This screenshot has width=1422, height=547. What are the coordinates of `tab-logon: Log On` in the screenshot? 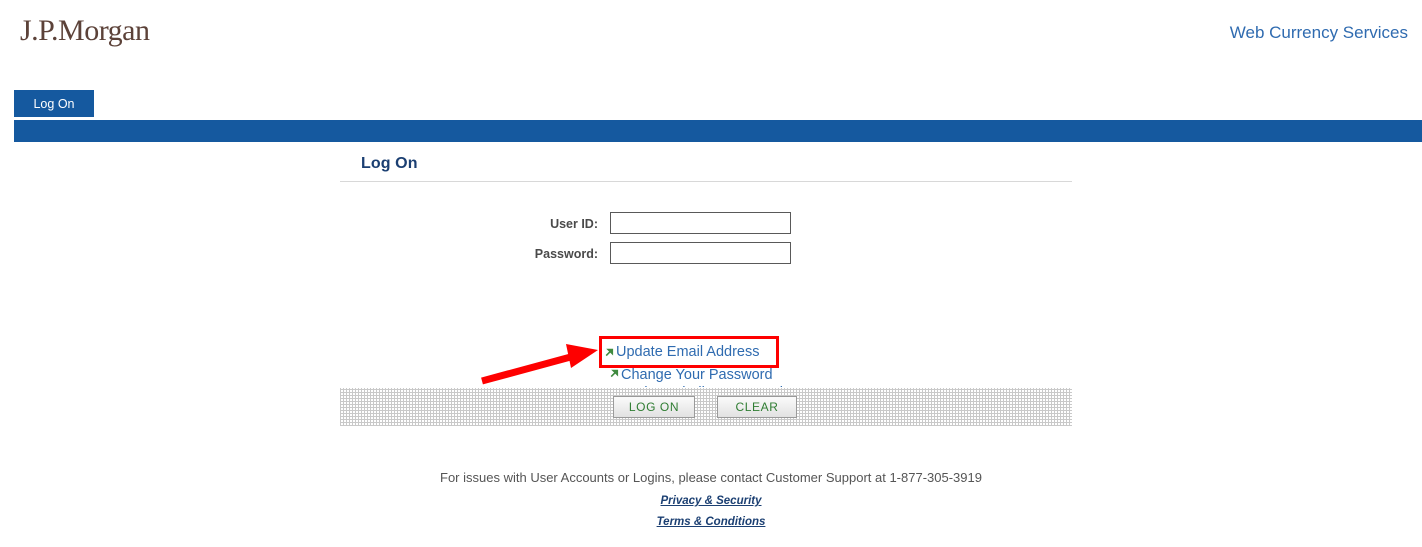 It's located at (54, 103).